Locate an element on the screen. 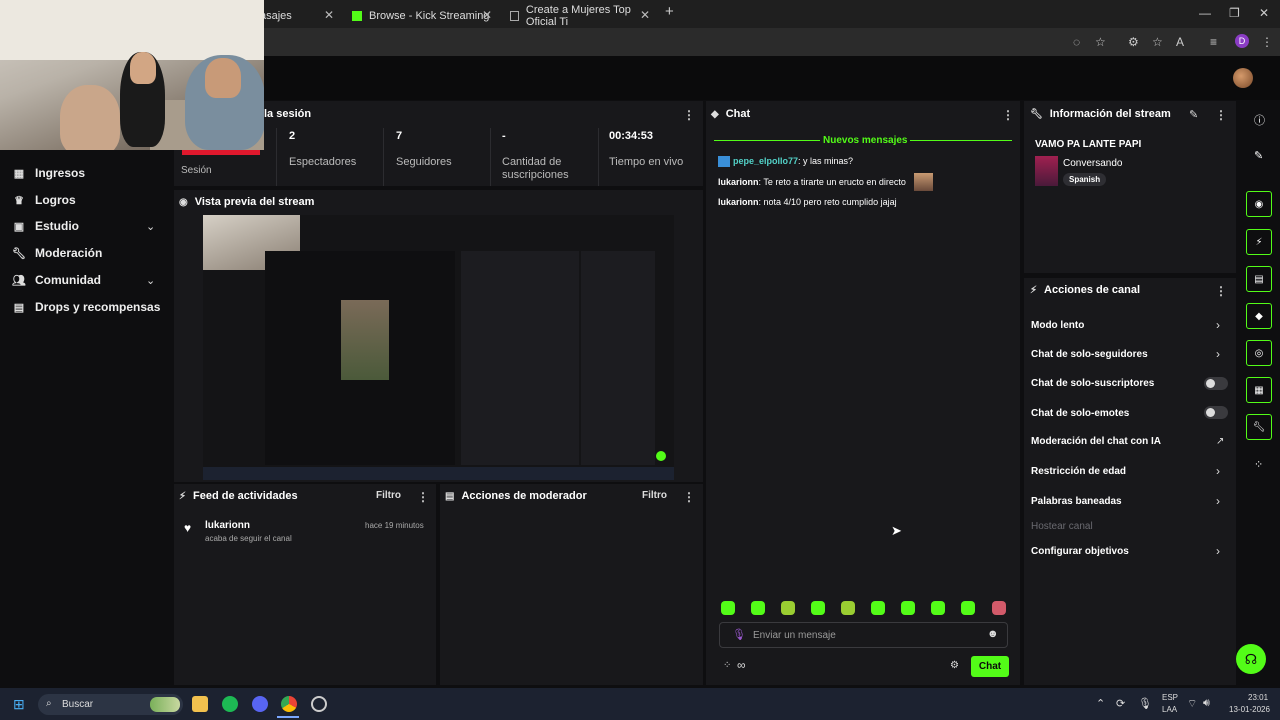  maximize-icon: ❐ is located at coordinates (1234, 13).